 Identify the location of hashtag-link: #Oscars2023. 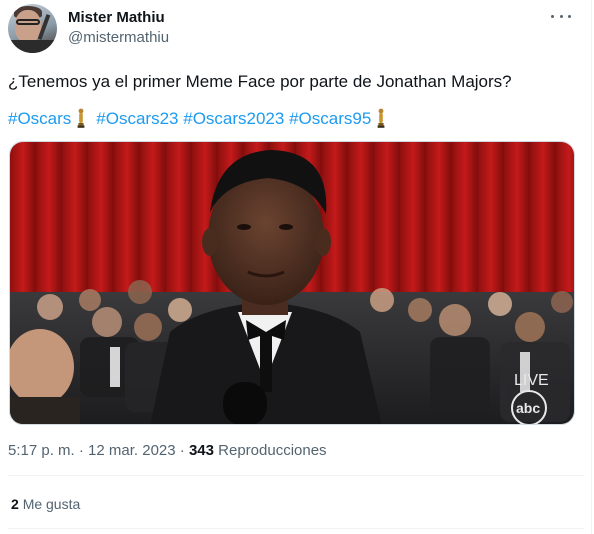
(233, 118).